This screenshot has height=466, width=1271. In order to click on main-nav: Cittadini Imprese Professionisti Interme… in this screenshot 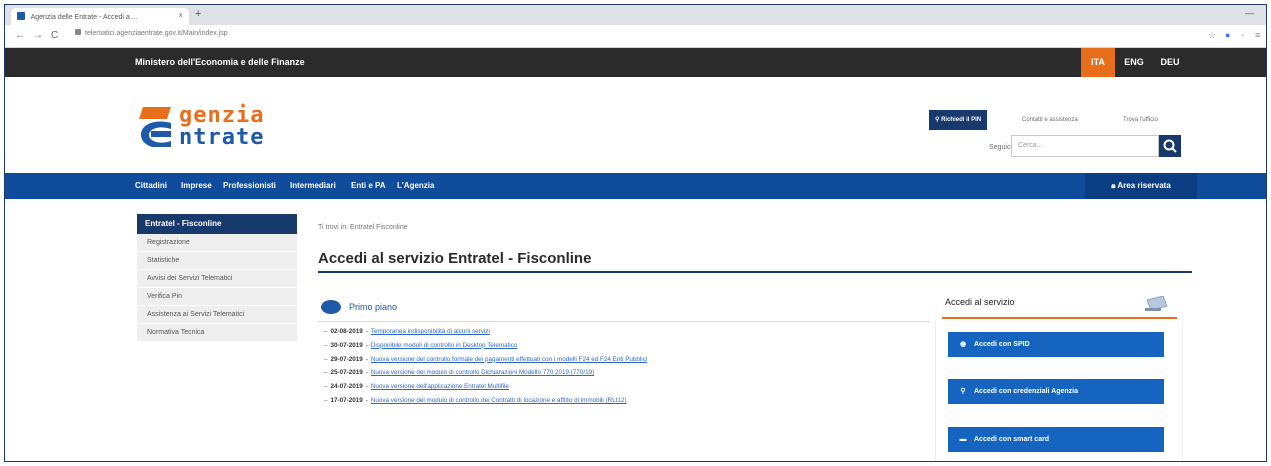, I will do `click(635, 186)`.